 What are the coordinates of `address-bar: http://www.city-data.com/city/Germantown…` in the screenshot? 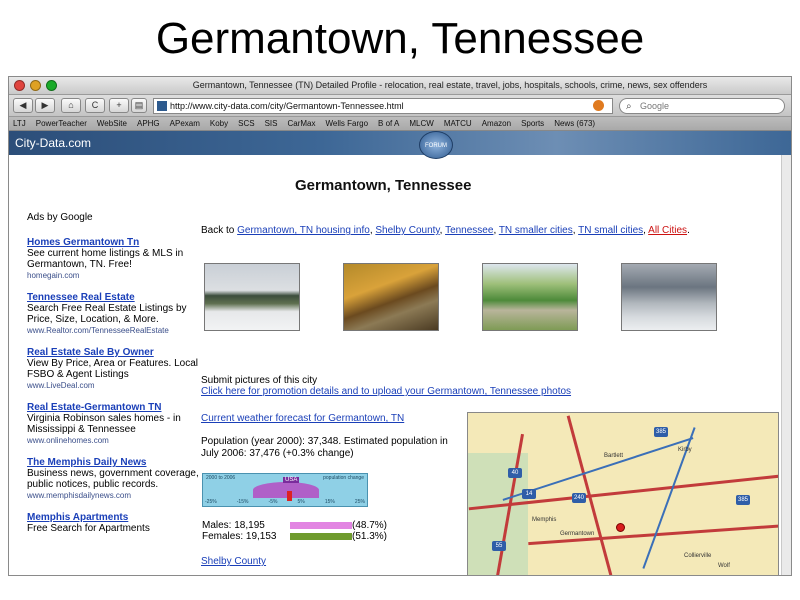 It's located at (383, 106).